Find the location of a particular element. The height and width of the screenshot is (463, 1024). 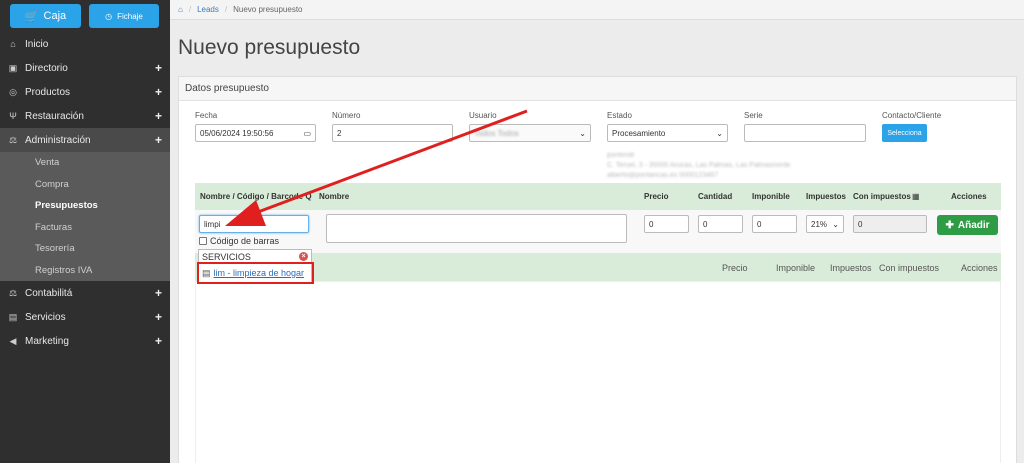

product-search-value: limpi is located at coordinates (212, 224).